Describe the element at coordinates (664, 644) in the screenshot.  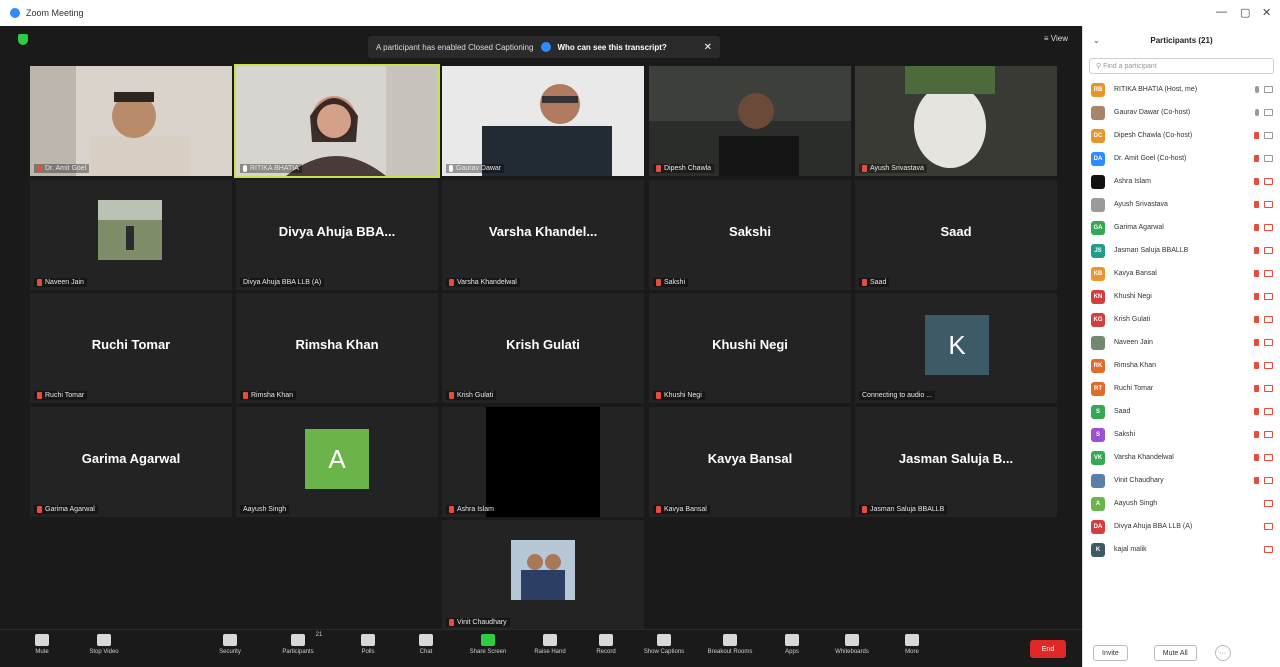
I see `show-captions-button: Show Captions` at that location.